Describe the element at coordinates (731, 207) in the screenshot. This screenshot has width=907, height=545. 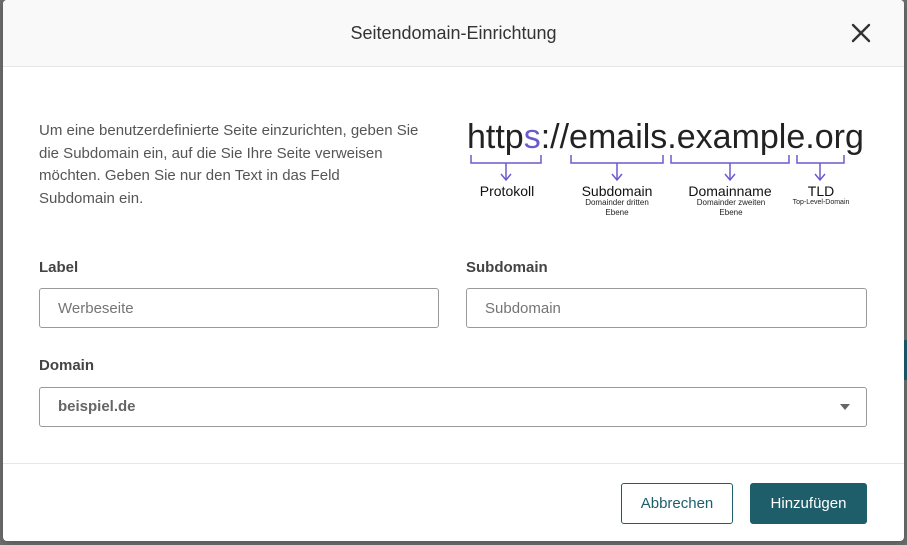
I see `segment-domainname-sublabel: Domainder zweiten Ebene` at that location.